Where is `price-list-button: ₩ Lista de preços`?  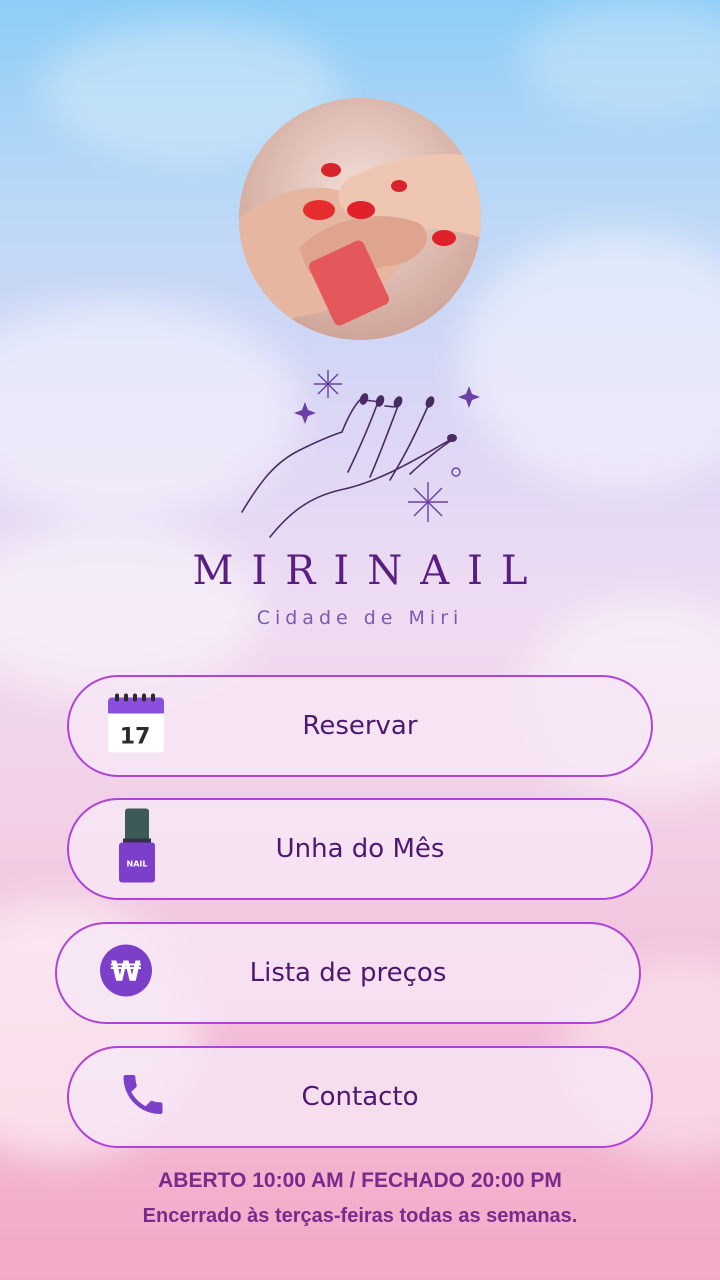
price-list-button: ₩ Lista de preços is located at coordinates (348, 973).